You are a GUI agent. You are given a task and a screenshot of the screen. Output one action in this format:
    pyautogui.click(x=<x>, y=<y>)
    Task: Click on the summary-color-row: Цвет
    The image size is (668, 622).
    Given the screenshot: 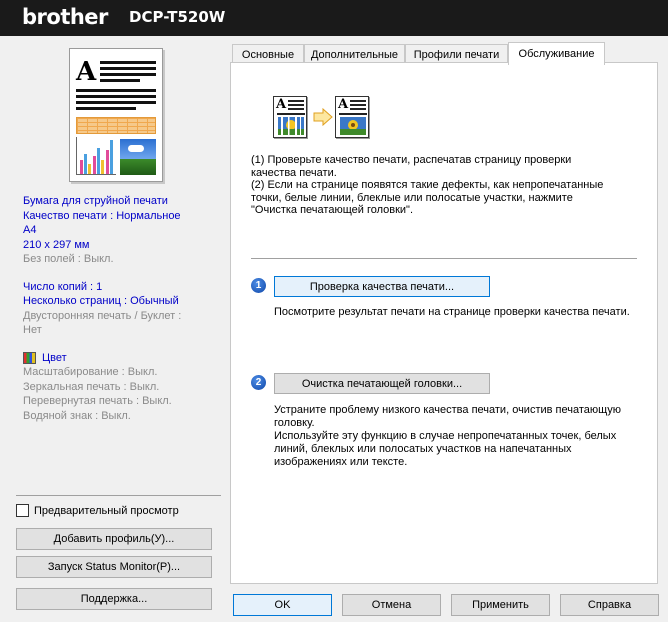 What is the action you would take?
    pyautogui.click(x=121, y=358)
    